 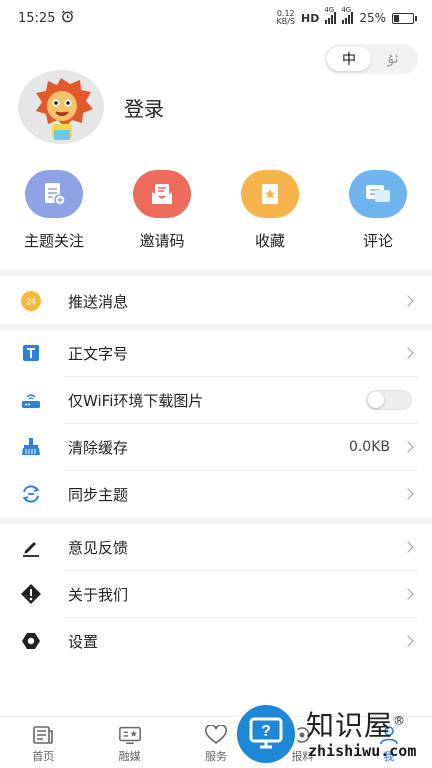 What do you see at coordinates (216, 494) in the screenshot?
I see `settings-row-sync: 同步主题` at bounding box center [216, 494].